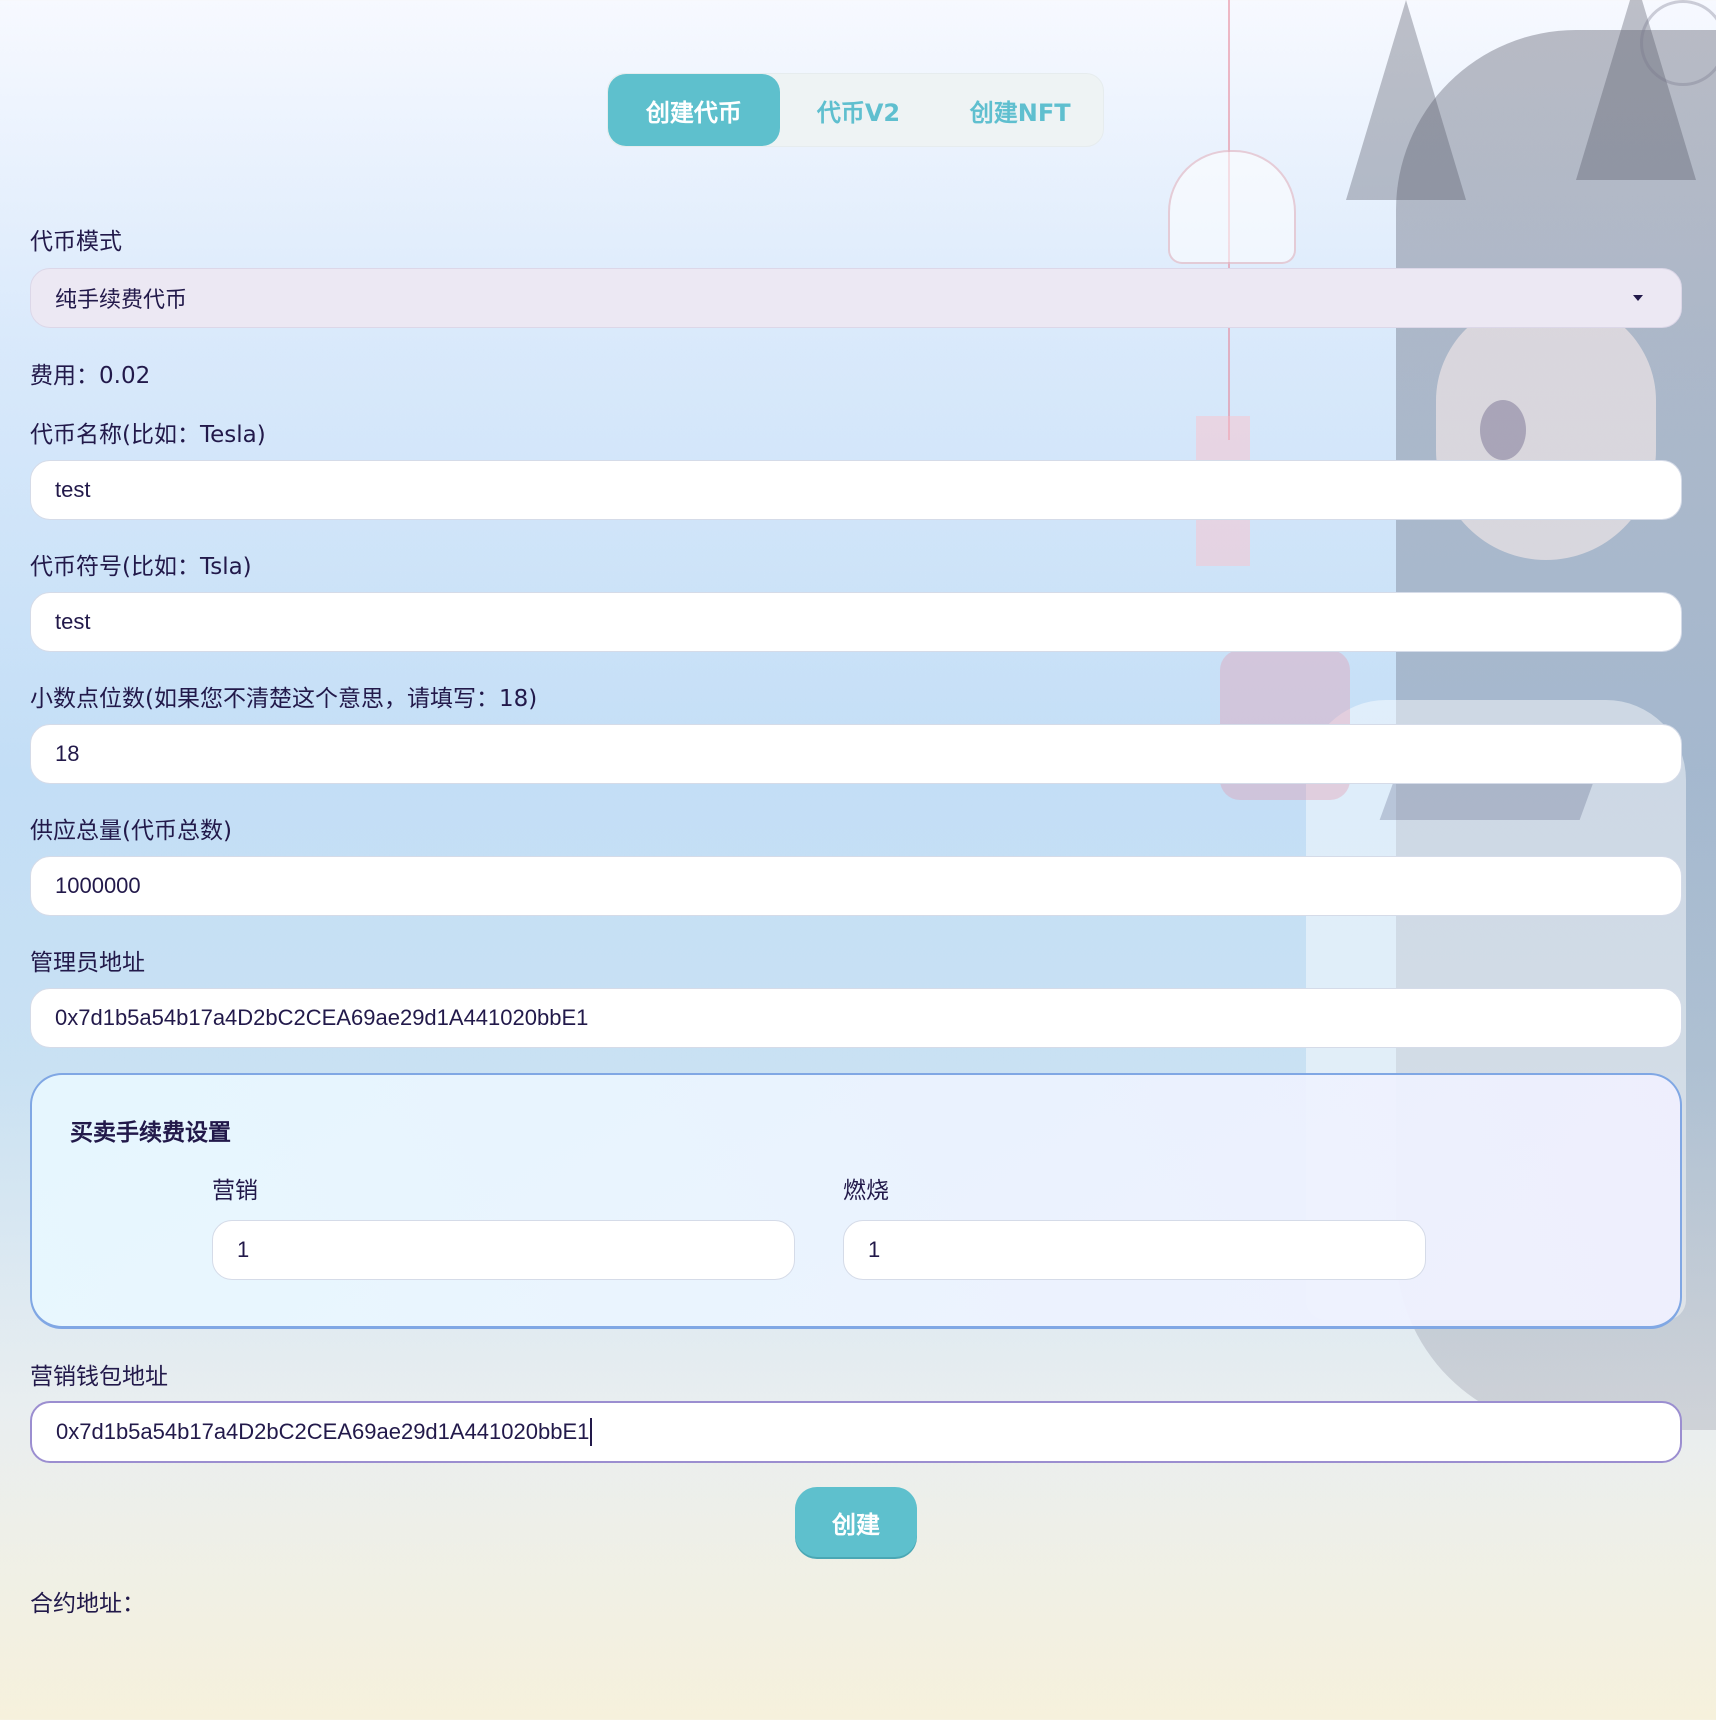 The width and height of the screenshot is (1716, 1720). Describe the element at coordinates (1678, 43) in the screenshot. I see `illustration-ring` at that location.